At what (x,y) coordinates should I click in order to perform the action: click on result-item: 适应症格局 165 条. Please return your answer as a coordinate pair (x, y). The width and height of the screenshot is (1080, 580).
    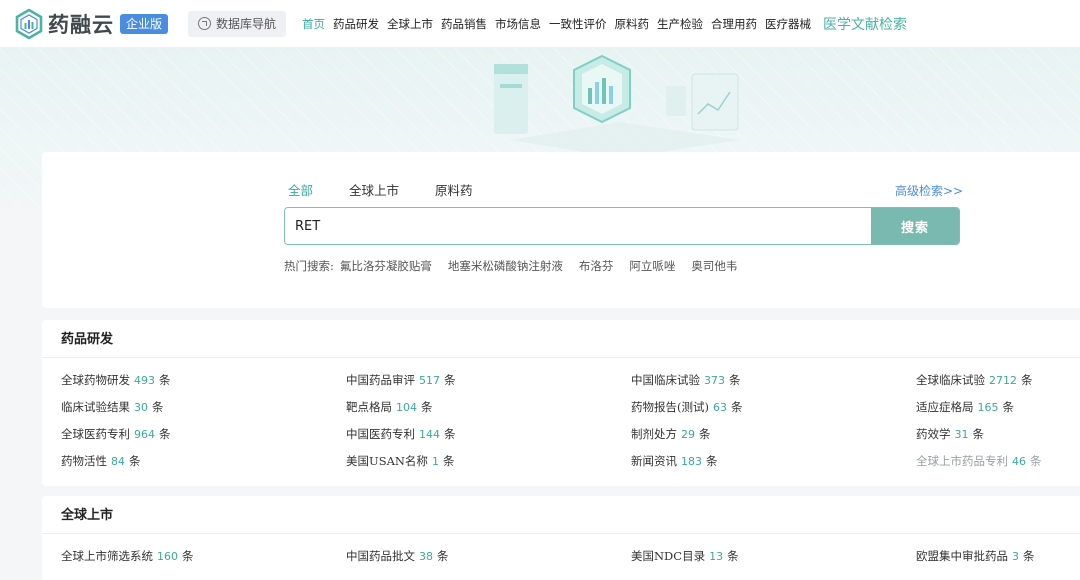
    Looking at the image, I should click on (965, 407).